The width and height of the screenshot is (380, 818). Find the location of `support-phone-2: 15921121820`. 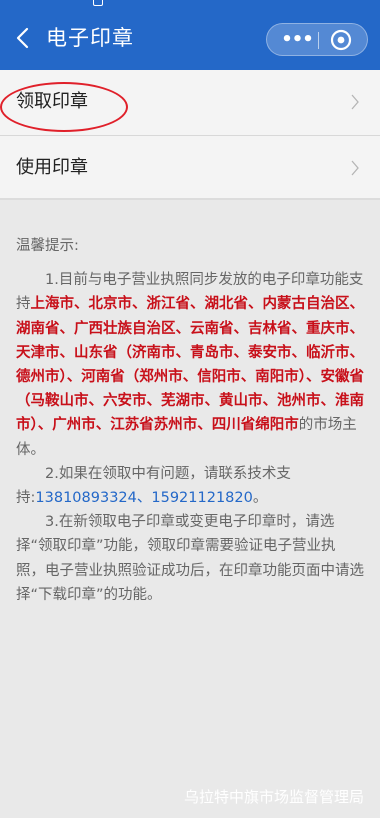

support-phone-2: 15921121820 is located at coordinates (201, 498).